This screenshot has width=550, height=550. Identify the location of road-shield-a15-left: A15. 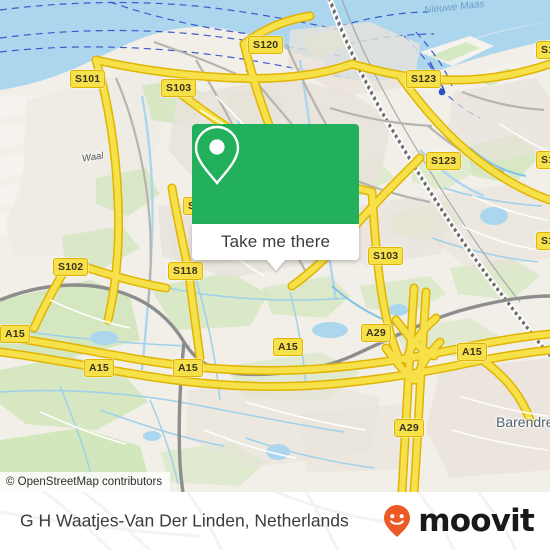
(99, 368).